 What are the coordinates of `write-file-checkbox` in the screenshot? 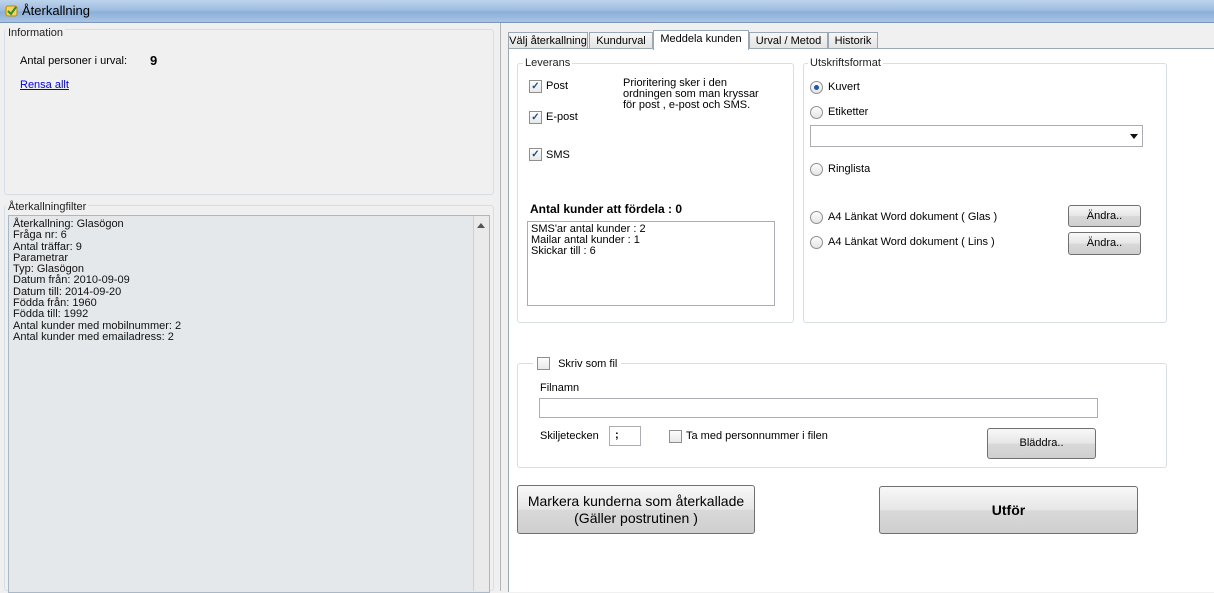 It's located at (543, 363).